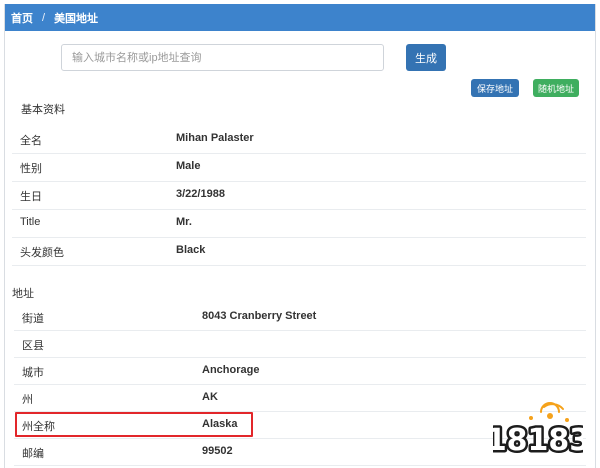 This screenshot has width=600, height=468. I want to click on info-row-fullname: 全名 Mihan Palaster, so click(299, 140).